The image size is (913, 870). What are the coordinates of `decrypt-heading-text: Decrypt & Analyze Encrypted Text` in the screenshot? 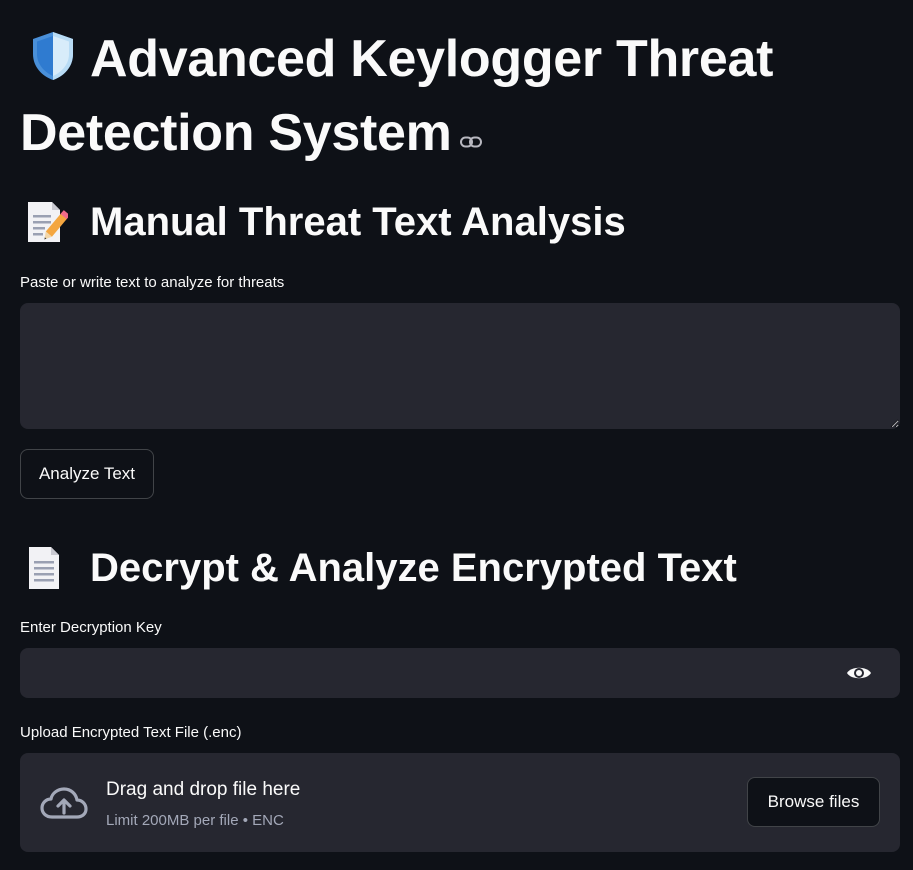 It's located at (413, 568).